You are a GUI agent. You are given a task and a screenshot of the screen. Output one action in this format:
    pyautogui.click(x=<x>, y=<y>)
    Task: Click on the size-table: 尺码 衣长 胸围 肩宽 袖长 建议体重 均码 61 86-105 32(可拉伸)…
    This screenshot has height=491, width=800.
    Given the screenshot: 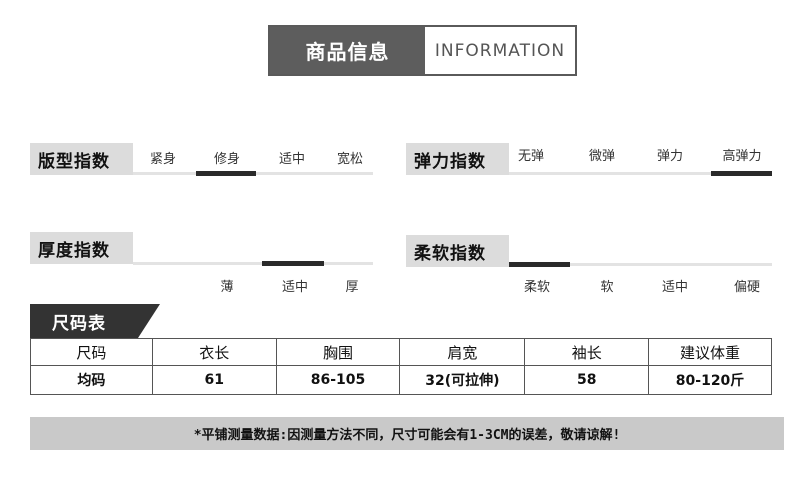 What is the action you would take?
    pyautogui.click(x=401, y=366)
    